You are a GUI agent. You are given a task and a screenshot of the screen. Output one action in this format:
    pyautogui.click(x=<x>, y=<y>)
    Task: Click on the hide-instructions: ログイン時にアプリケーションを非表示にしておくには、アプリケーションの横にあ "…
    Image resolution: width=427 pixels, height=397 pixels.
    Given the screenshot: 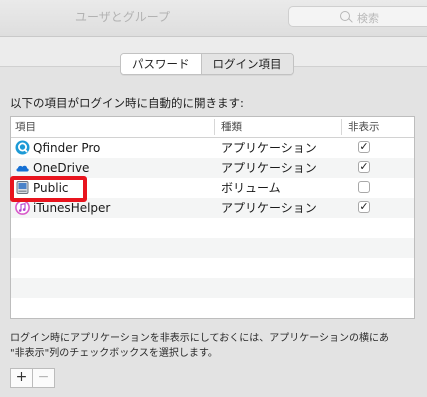 What is the action you would take?
    pyautogui.click(x=215, y=346)
    